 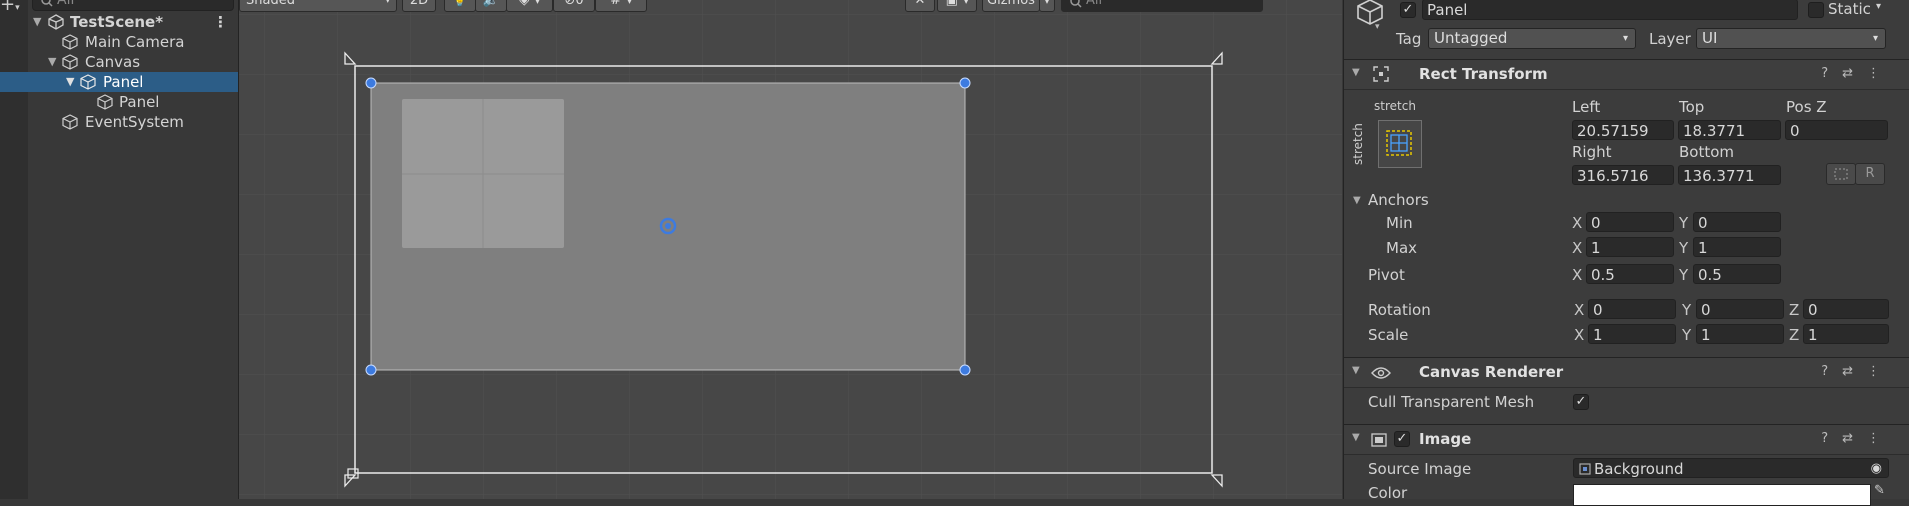 What do you see at coordinates (1731, 468) in the screenshot?
I see `source-image-field: Background ◉` at bounding box center [1731, 468].